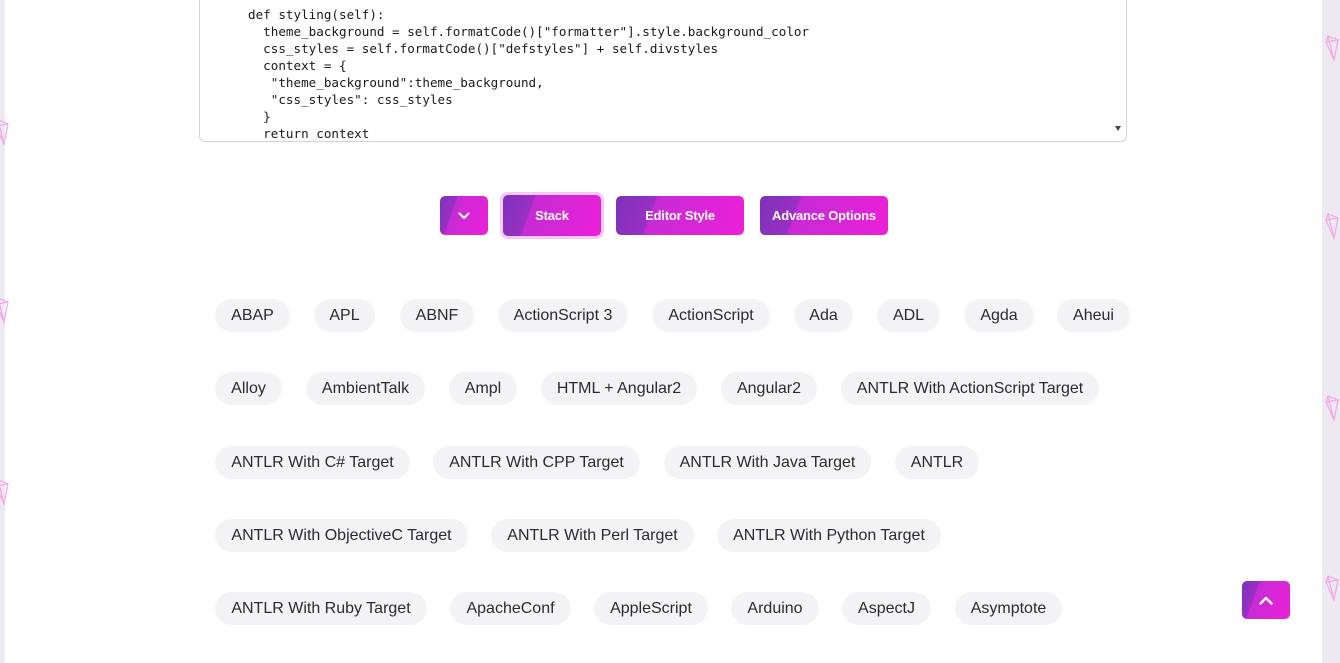 The height and width of the screenshot is (663, 1340). Describe the element at coordinates (344, 315) in the screenshot. I see `language-chip: APL` at that location.